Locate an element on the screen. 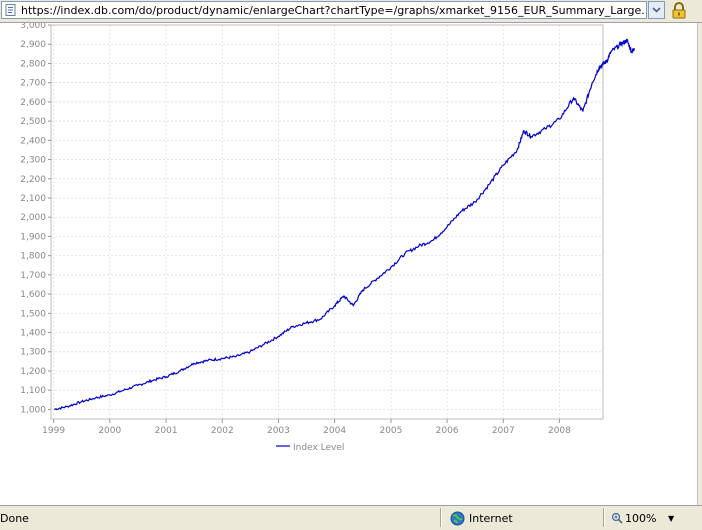 The image size is (702, 530). chart-legend: Index Level is located at coordinates (310, 448).